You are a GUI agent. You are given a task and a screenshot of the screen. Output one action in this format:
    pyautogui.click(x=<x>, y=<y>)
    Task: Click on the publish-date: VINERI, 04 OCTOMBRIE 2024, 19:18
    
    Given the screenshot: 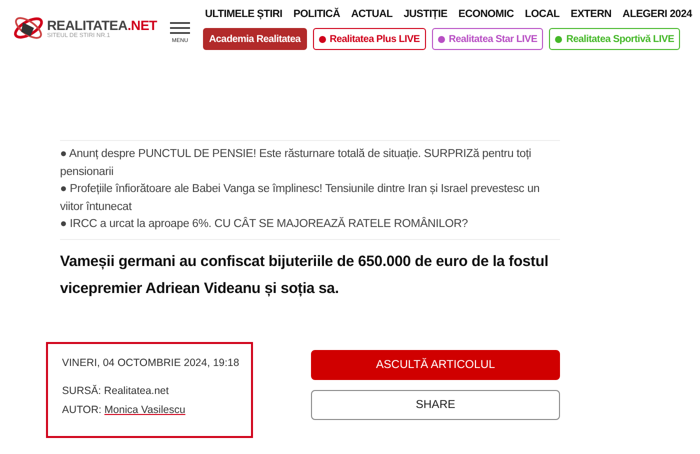 What is the action you would take?
    pyautogui.click(x=149, y=362)
    